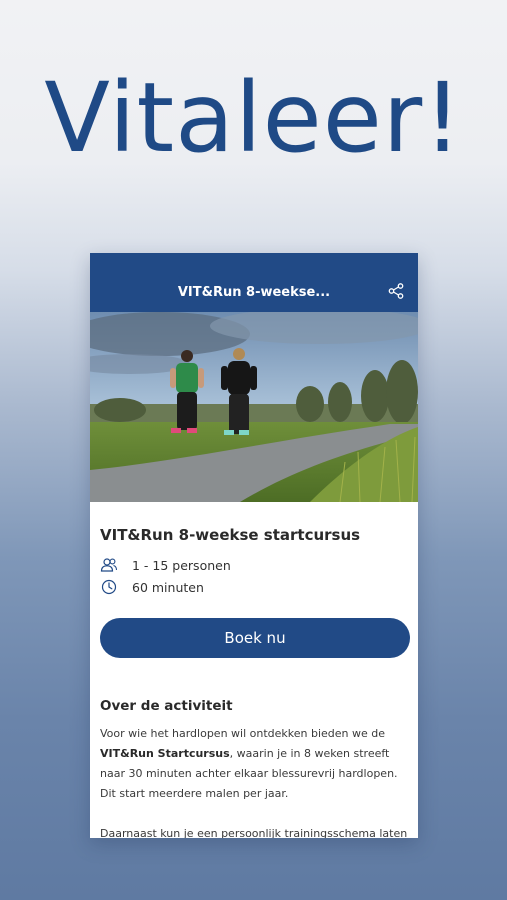 This screenshot has height=900, width=507. Describe the element at coordinates (181, 565) in the screenshot. I see `participants-text: 1 - 15 personen` at that location.